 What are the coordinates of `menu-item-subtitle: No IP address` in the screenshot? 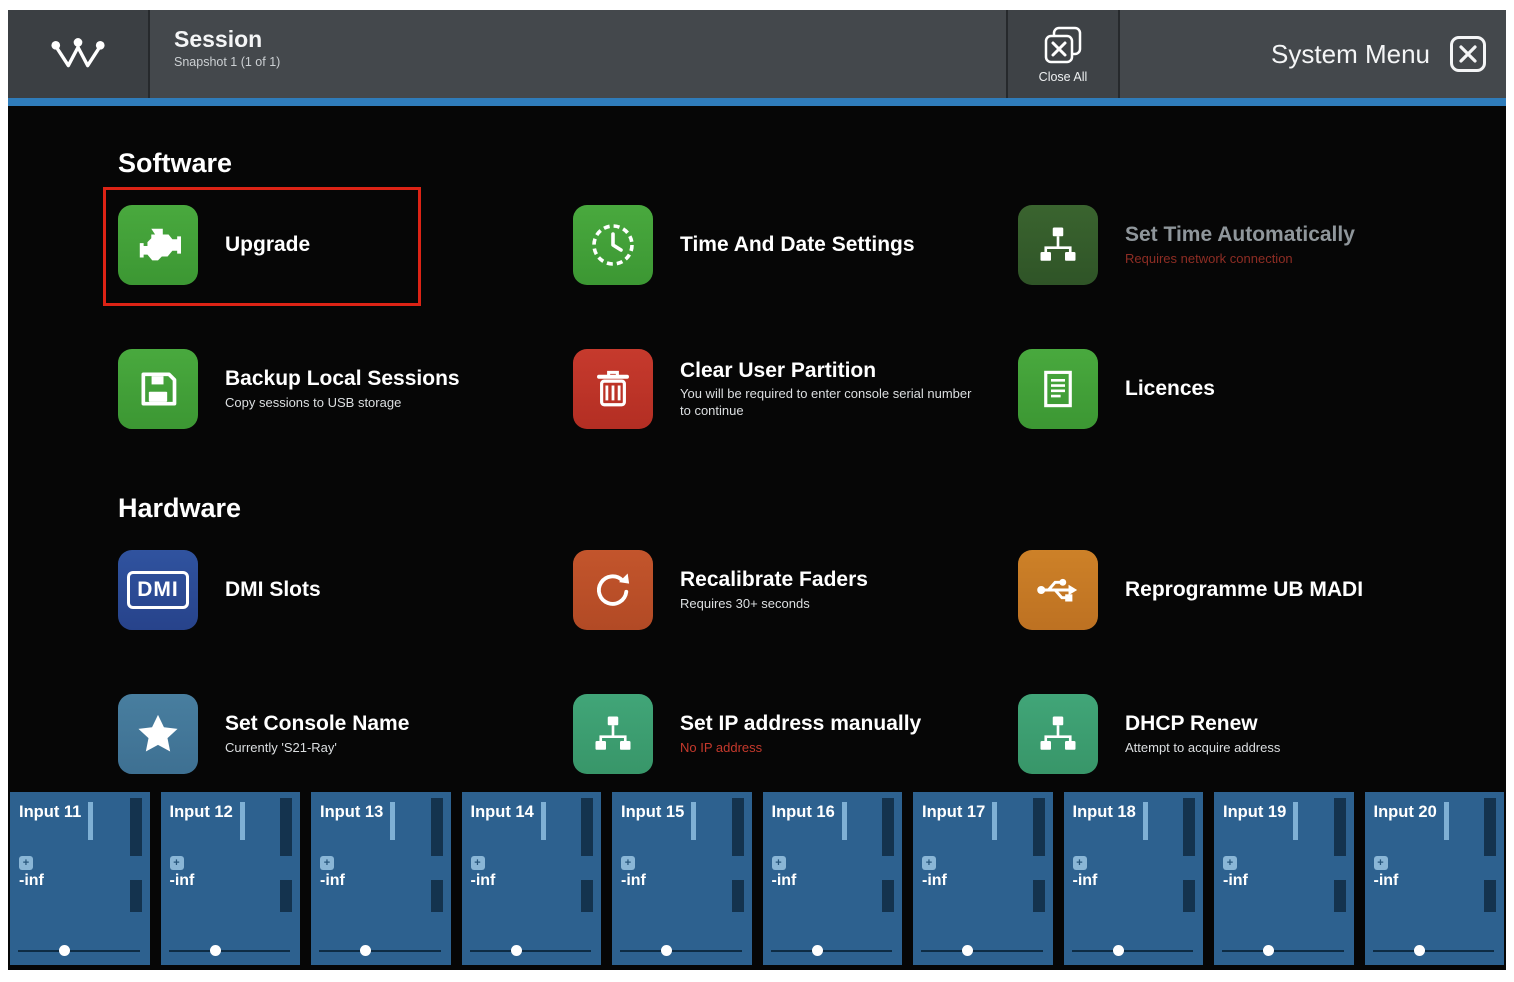 It's located at (721, 747).